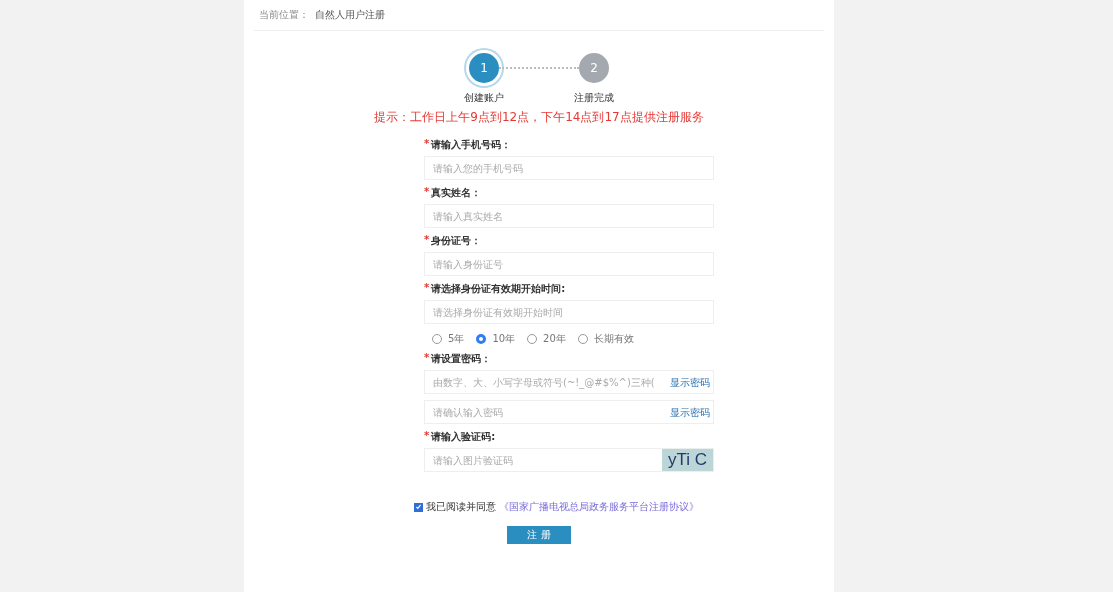 The width and height of the screenshot is (1113, 592). Describe the element at coordinates (569, 312) in the screenshot. I see `input-field: 请选择身份证有效期开始时间` at that location.